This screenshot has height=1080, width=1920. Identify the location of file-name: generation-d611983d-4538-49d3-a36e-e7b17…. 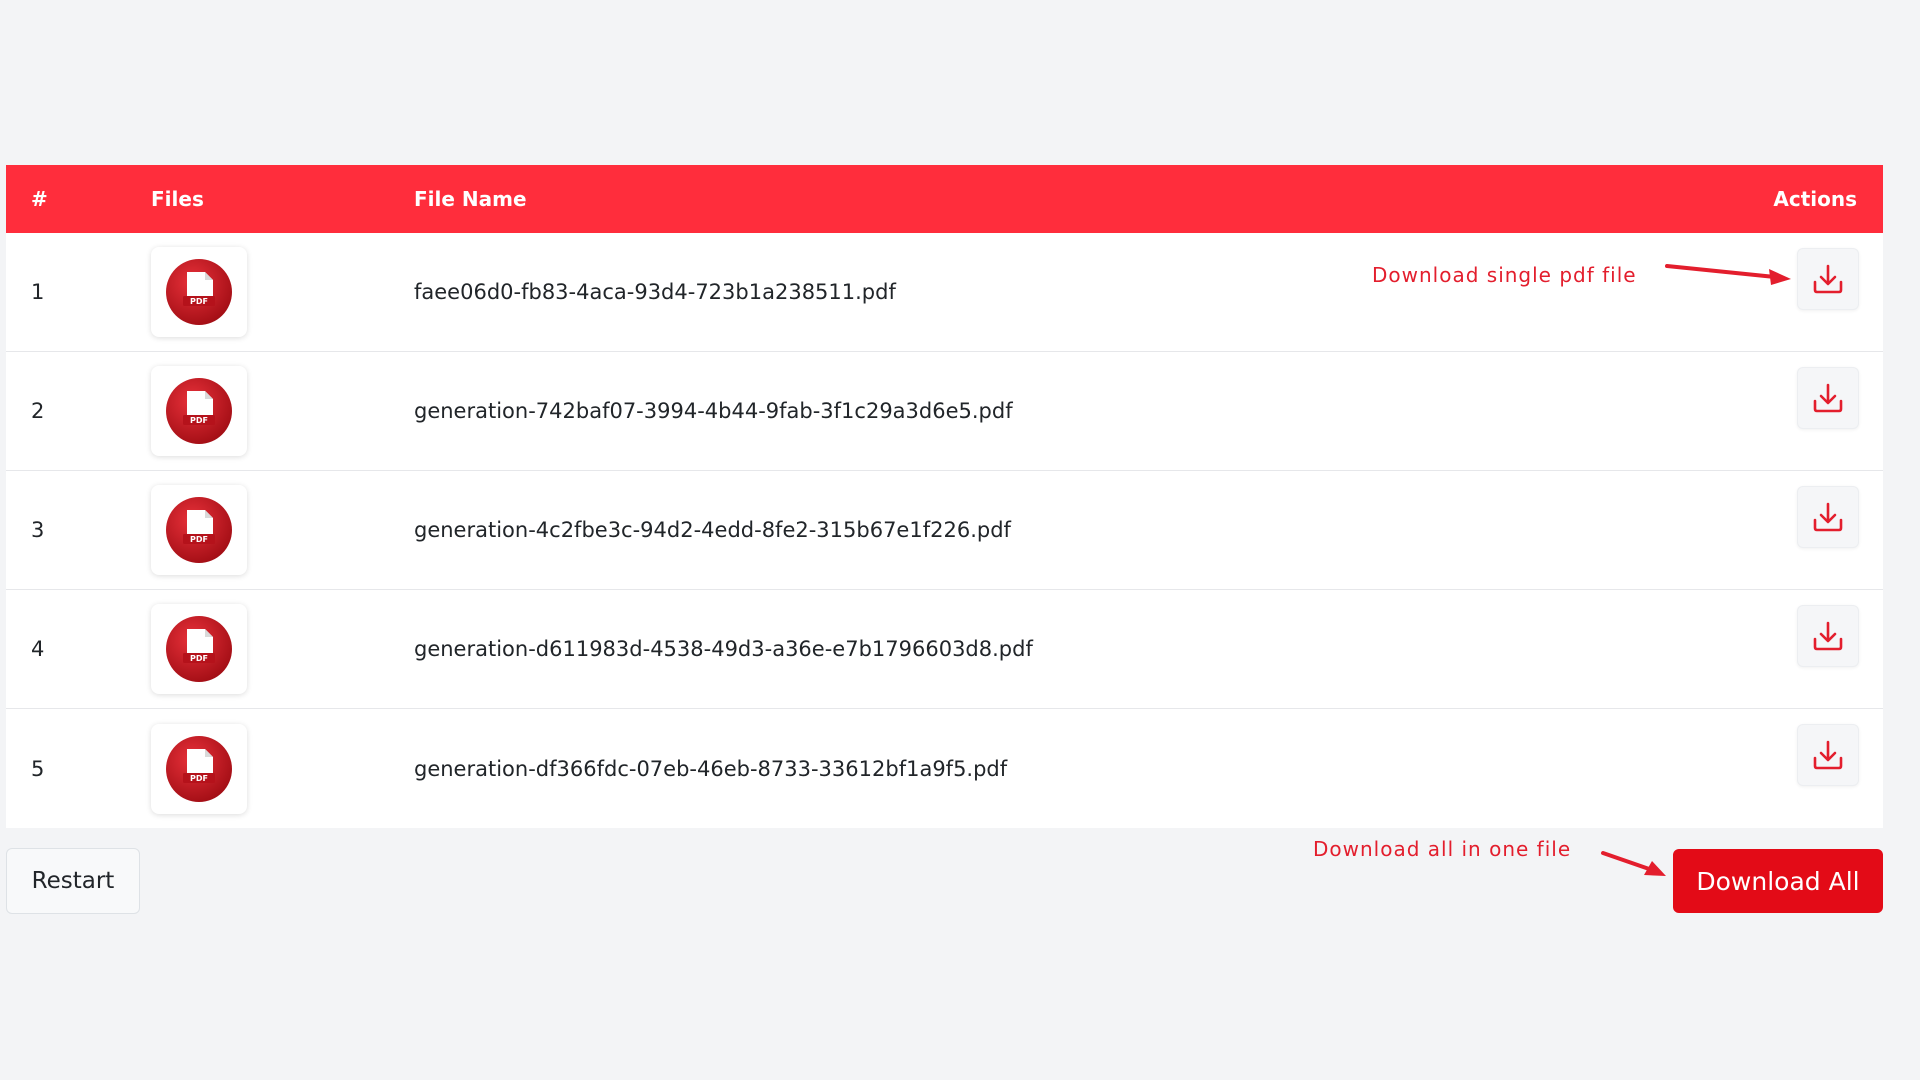
(723, 649).